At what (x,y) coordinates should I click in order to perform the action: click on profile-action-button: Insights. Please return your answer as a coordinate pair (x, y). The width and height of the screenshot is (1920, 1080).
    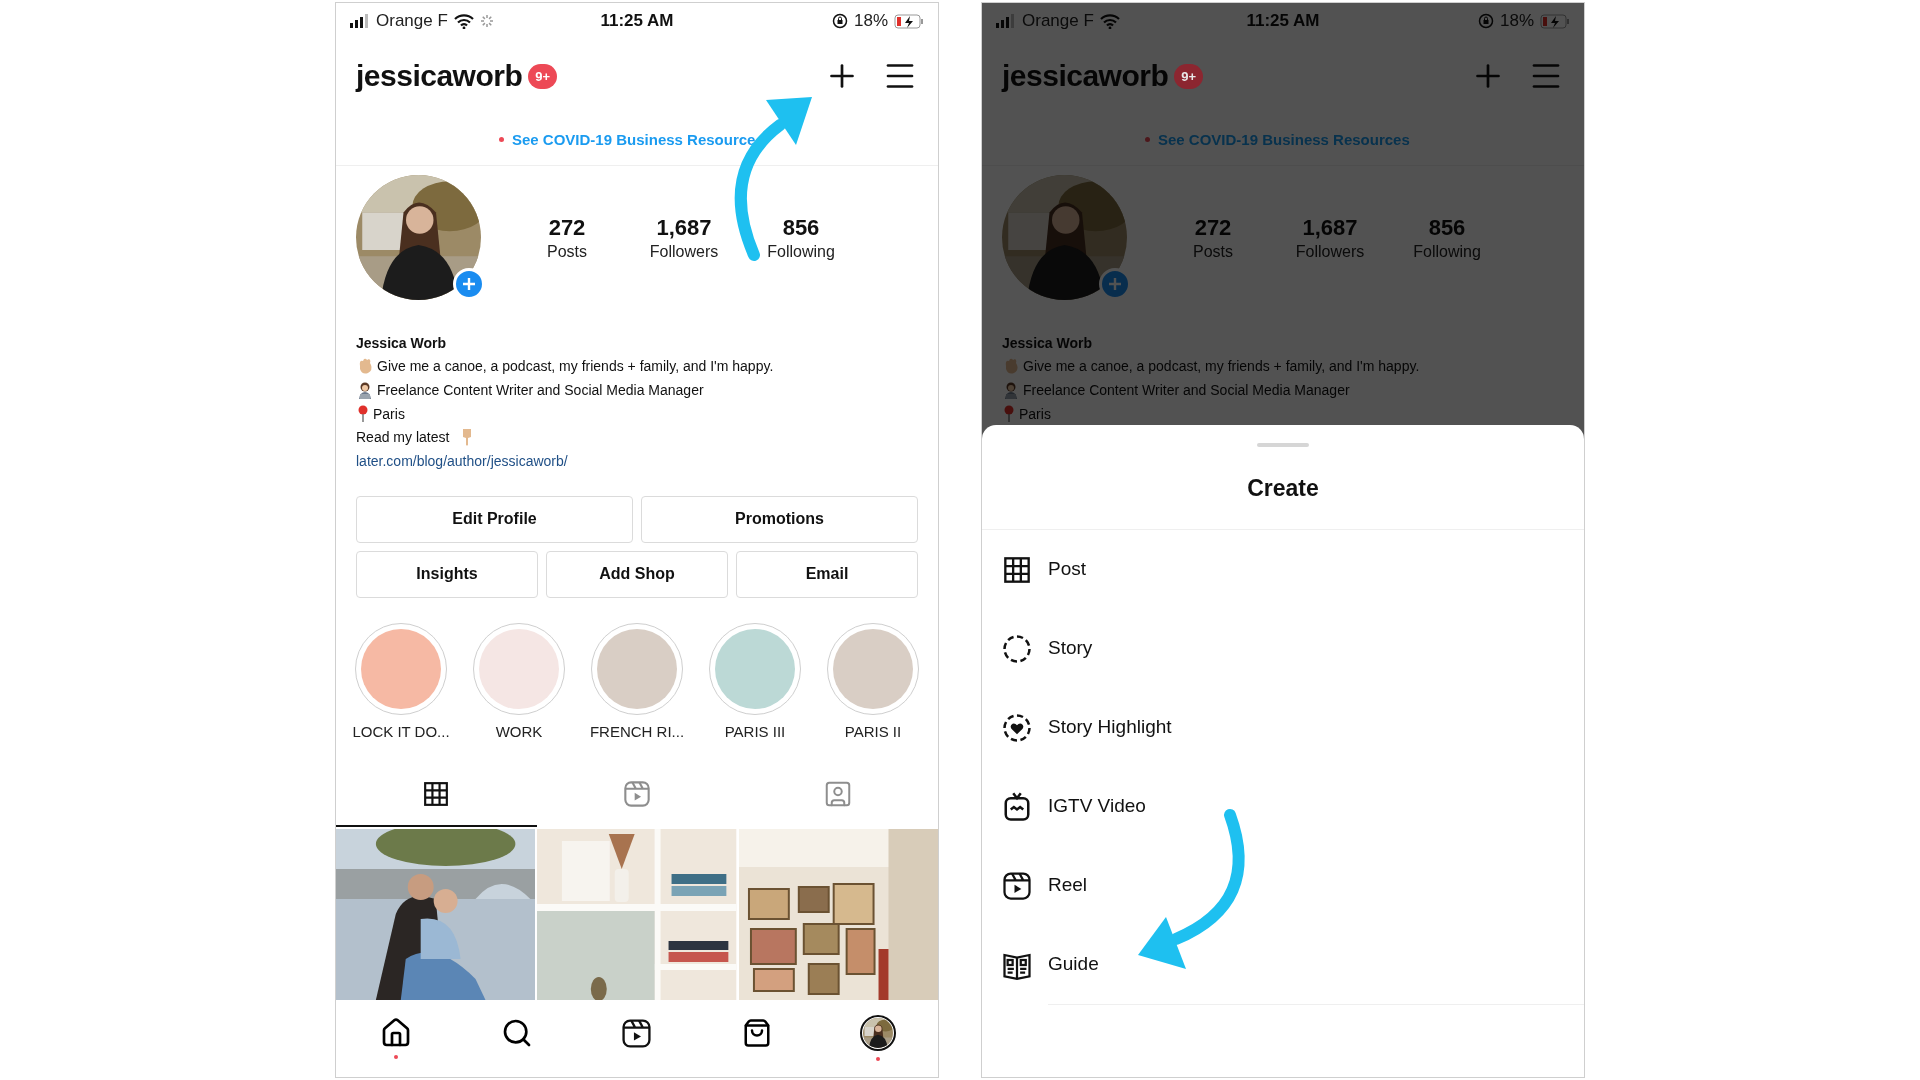
    Looking at the image, I should click on (447, 574).